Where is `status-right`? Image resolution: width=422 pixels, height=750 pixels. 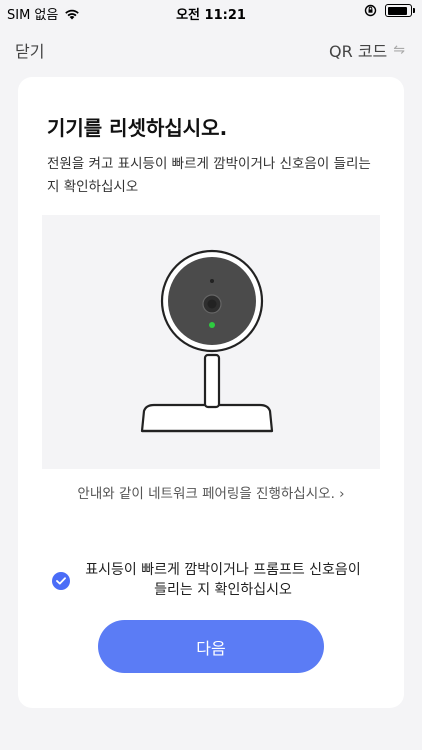
status-right is located at coordinates (389, 10).